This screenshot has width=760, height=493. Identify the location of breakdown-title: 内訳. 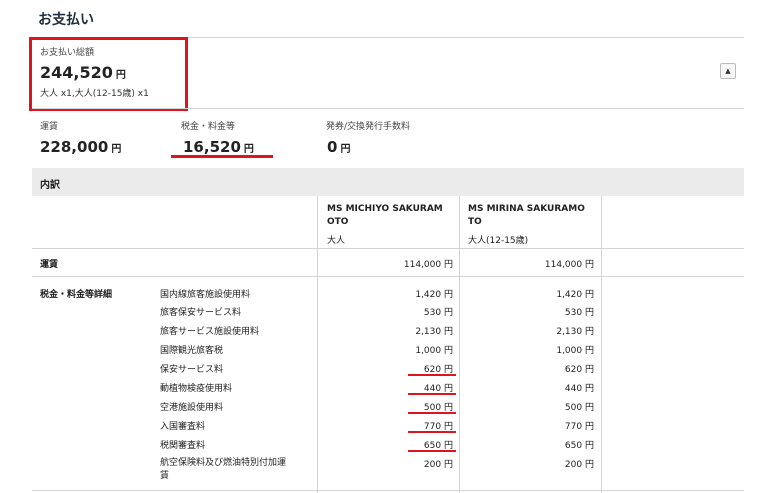
(50, 185).